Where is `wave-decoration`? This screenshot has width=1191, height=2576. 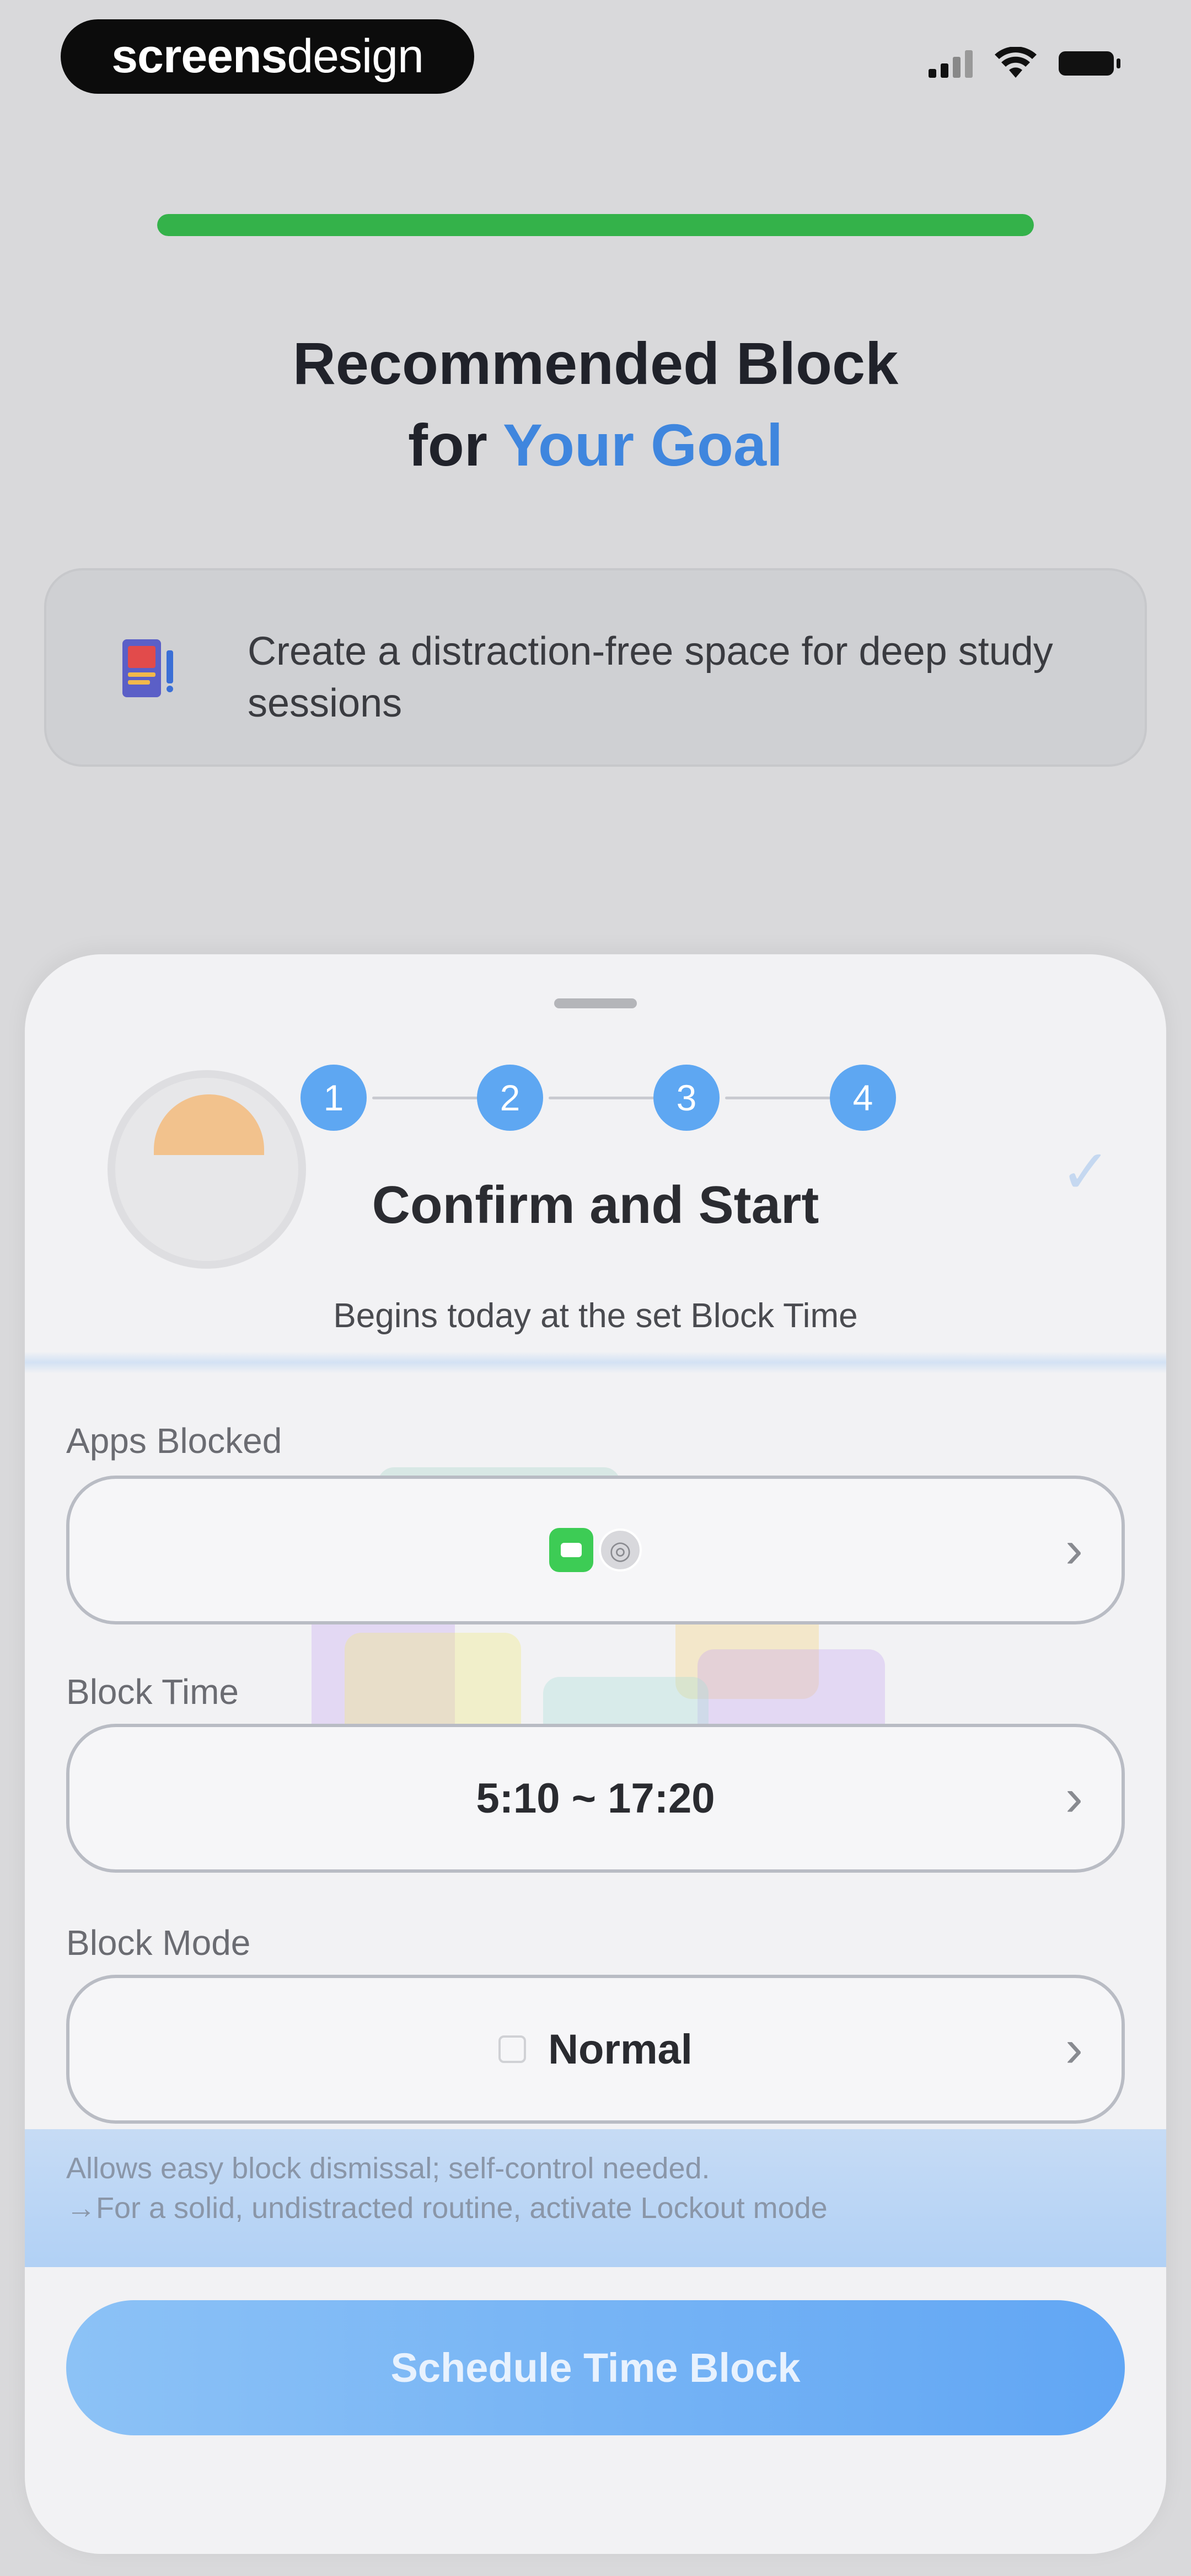
wave-decoration is located at coordinates (595, 1362).